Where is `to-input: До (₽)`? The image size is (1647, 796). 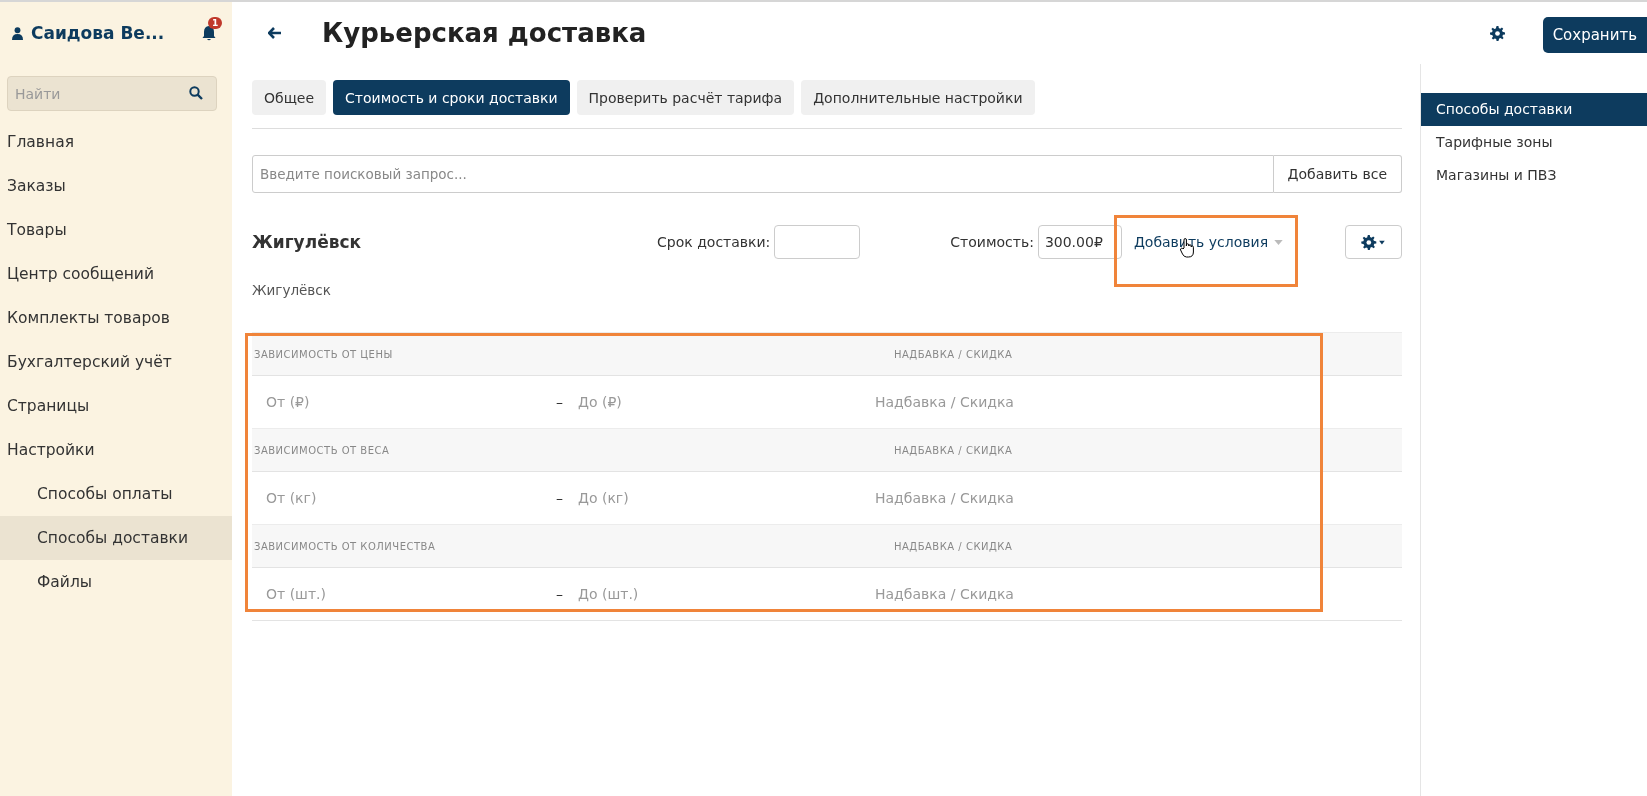
to-input: До (₽) is located at coordinates (723, 402).